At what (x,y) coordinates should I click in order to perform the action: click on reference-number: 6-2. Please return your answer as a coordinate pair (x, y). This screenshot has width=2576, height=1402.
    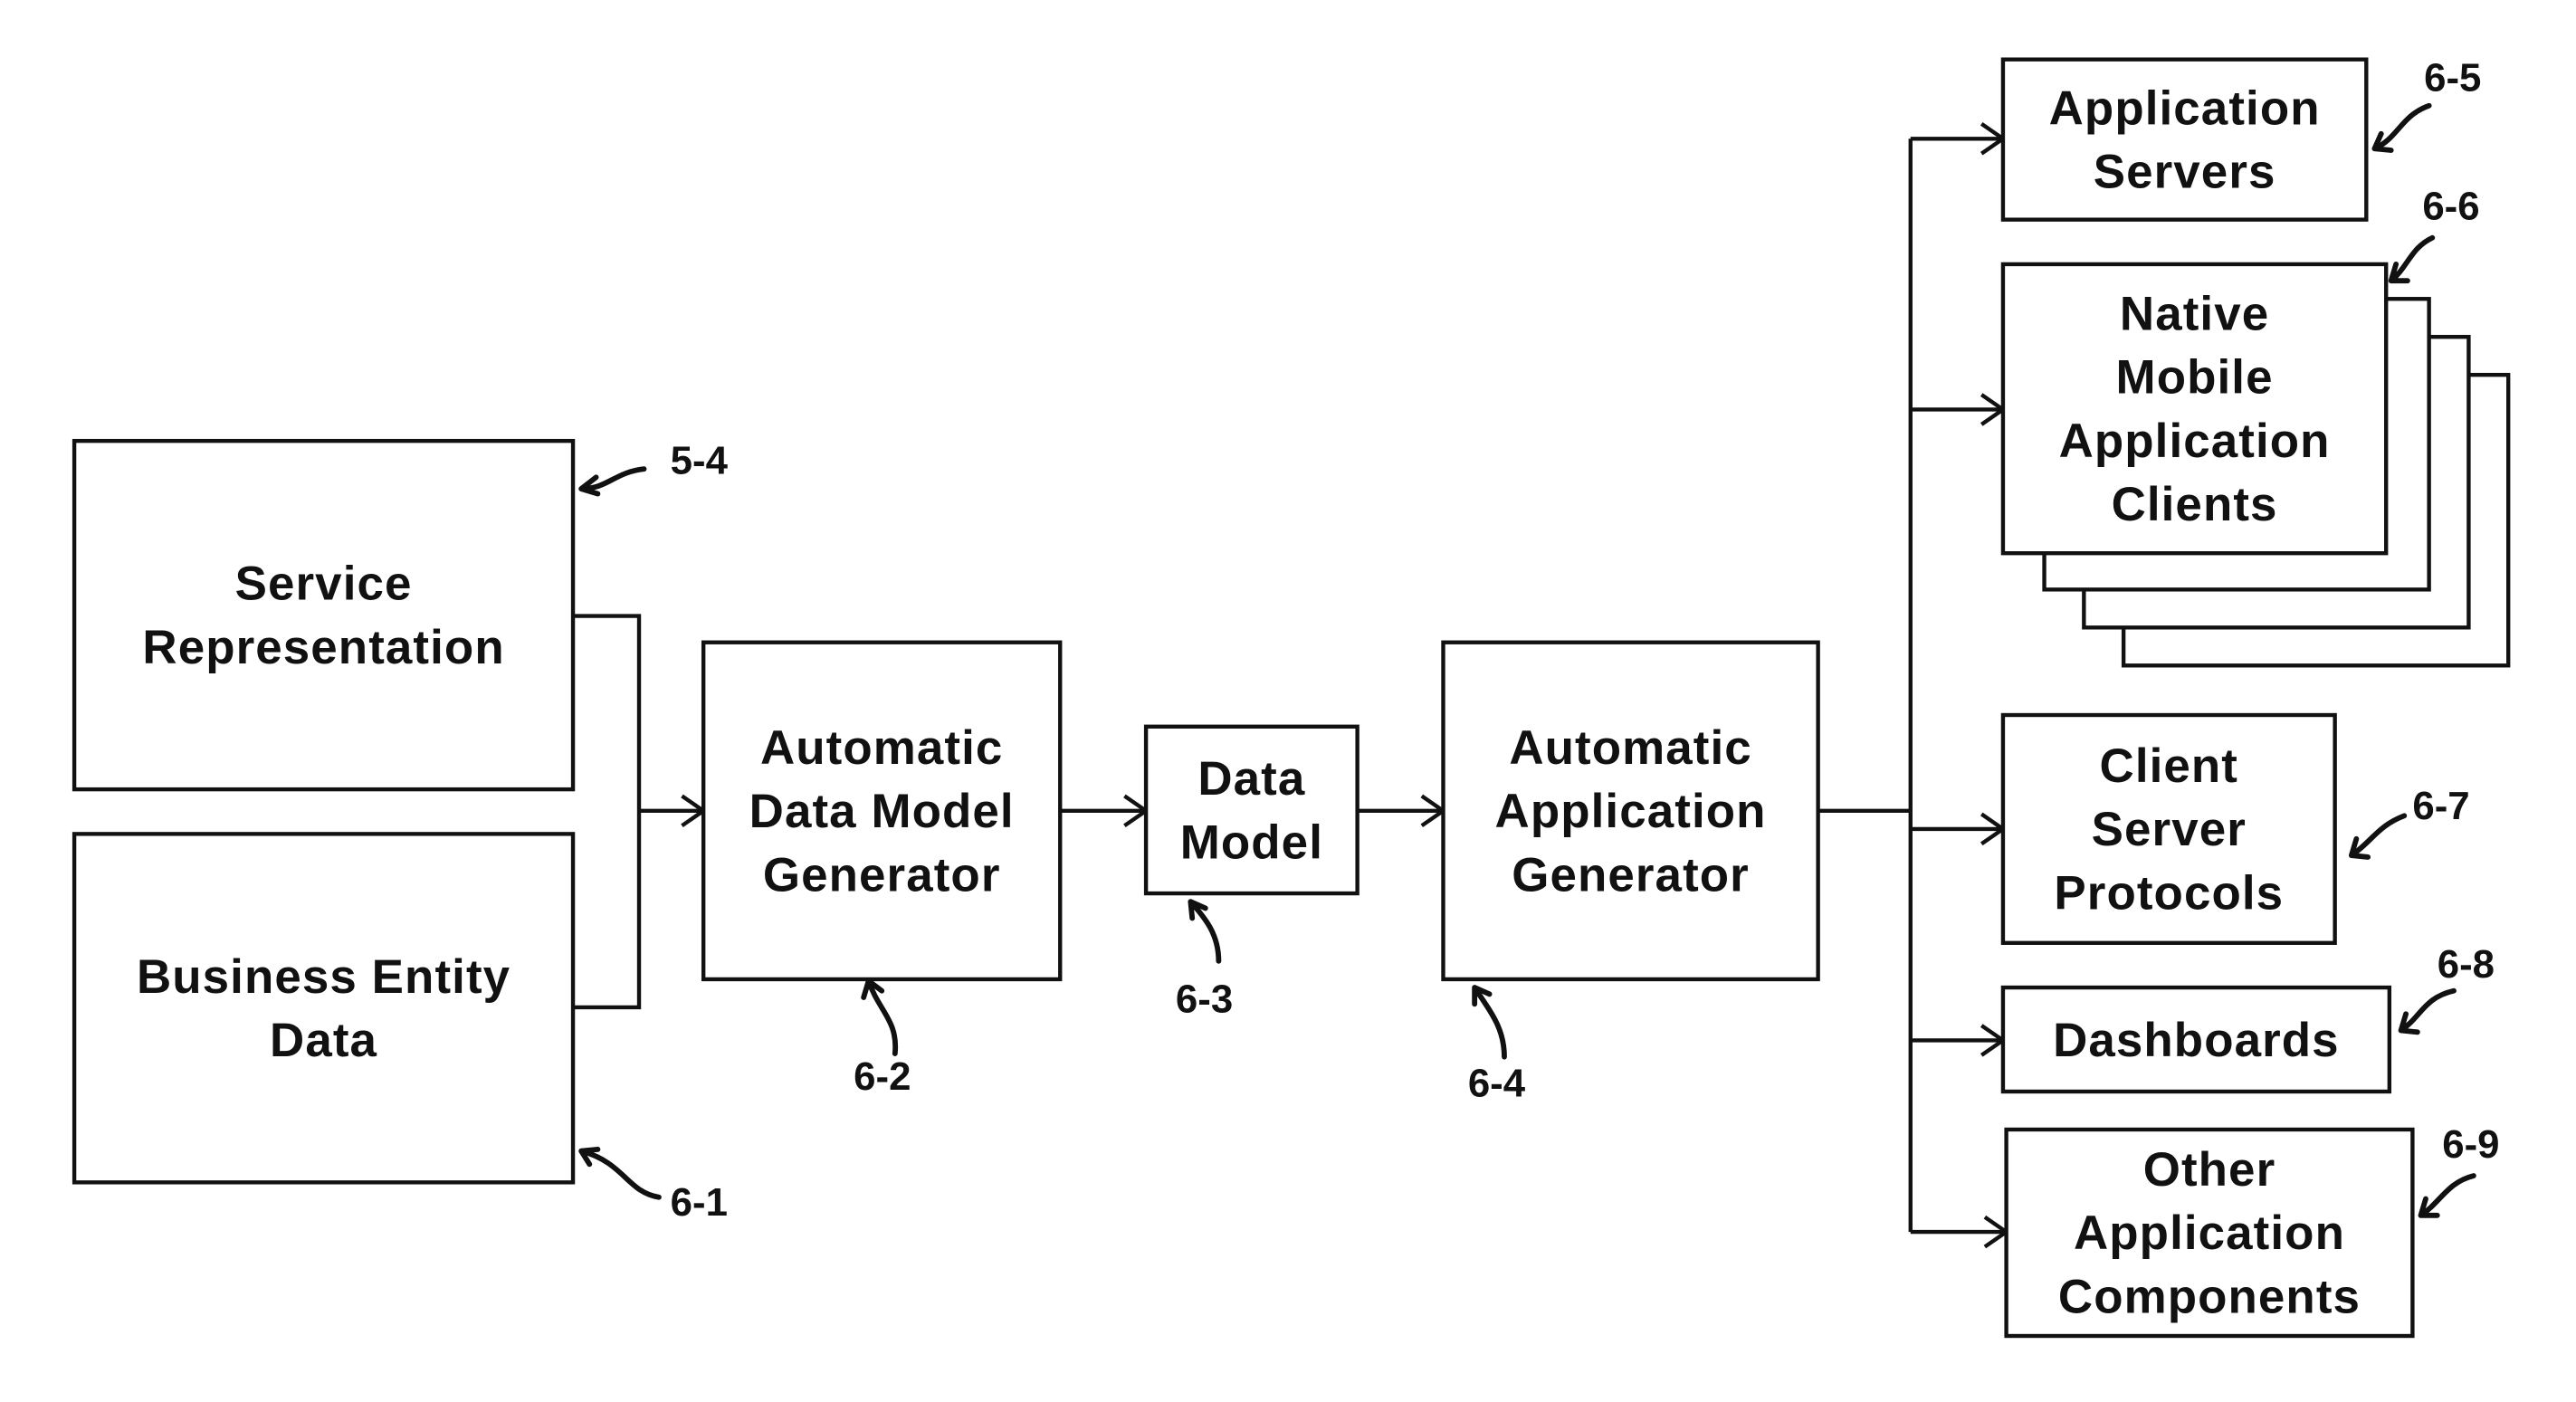
    Looking at the image, I should click on (883, 1076).